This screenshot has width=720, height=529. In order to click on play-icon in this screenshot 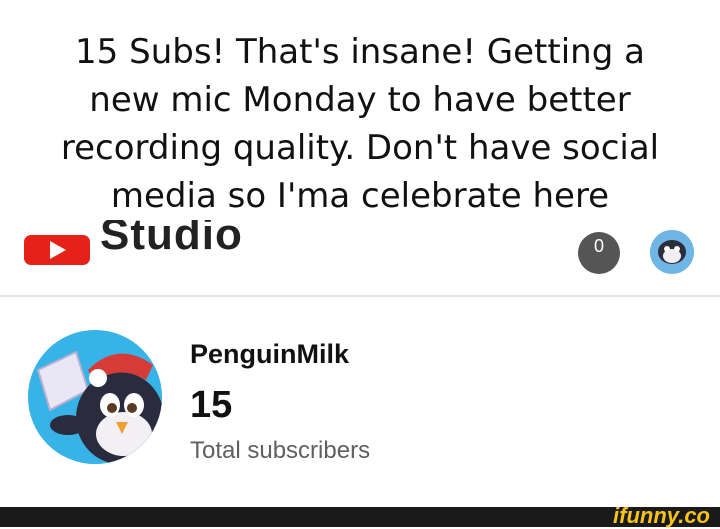, I will do `click(58, 250)`.